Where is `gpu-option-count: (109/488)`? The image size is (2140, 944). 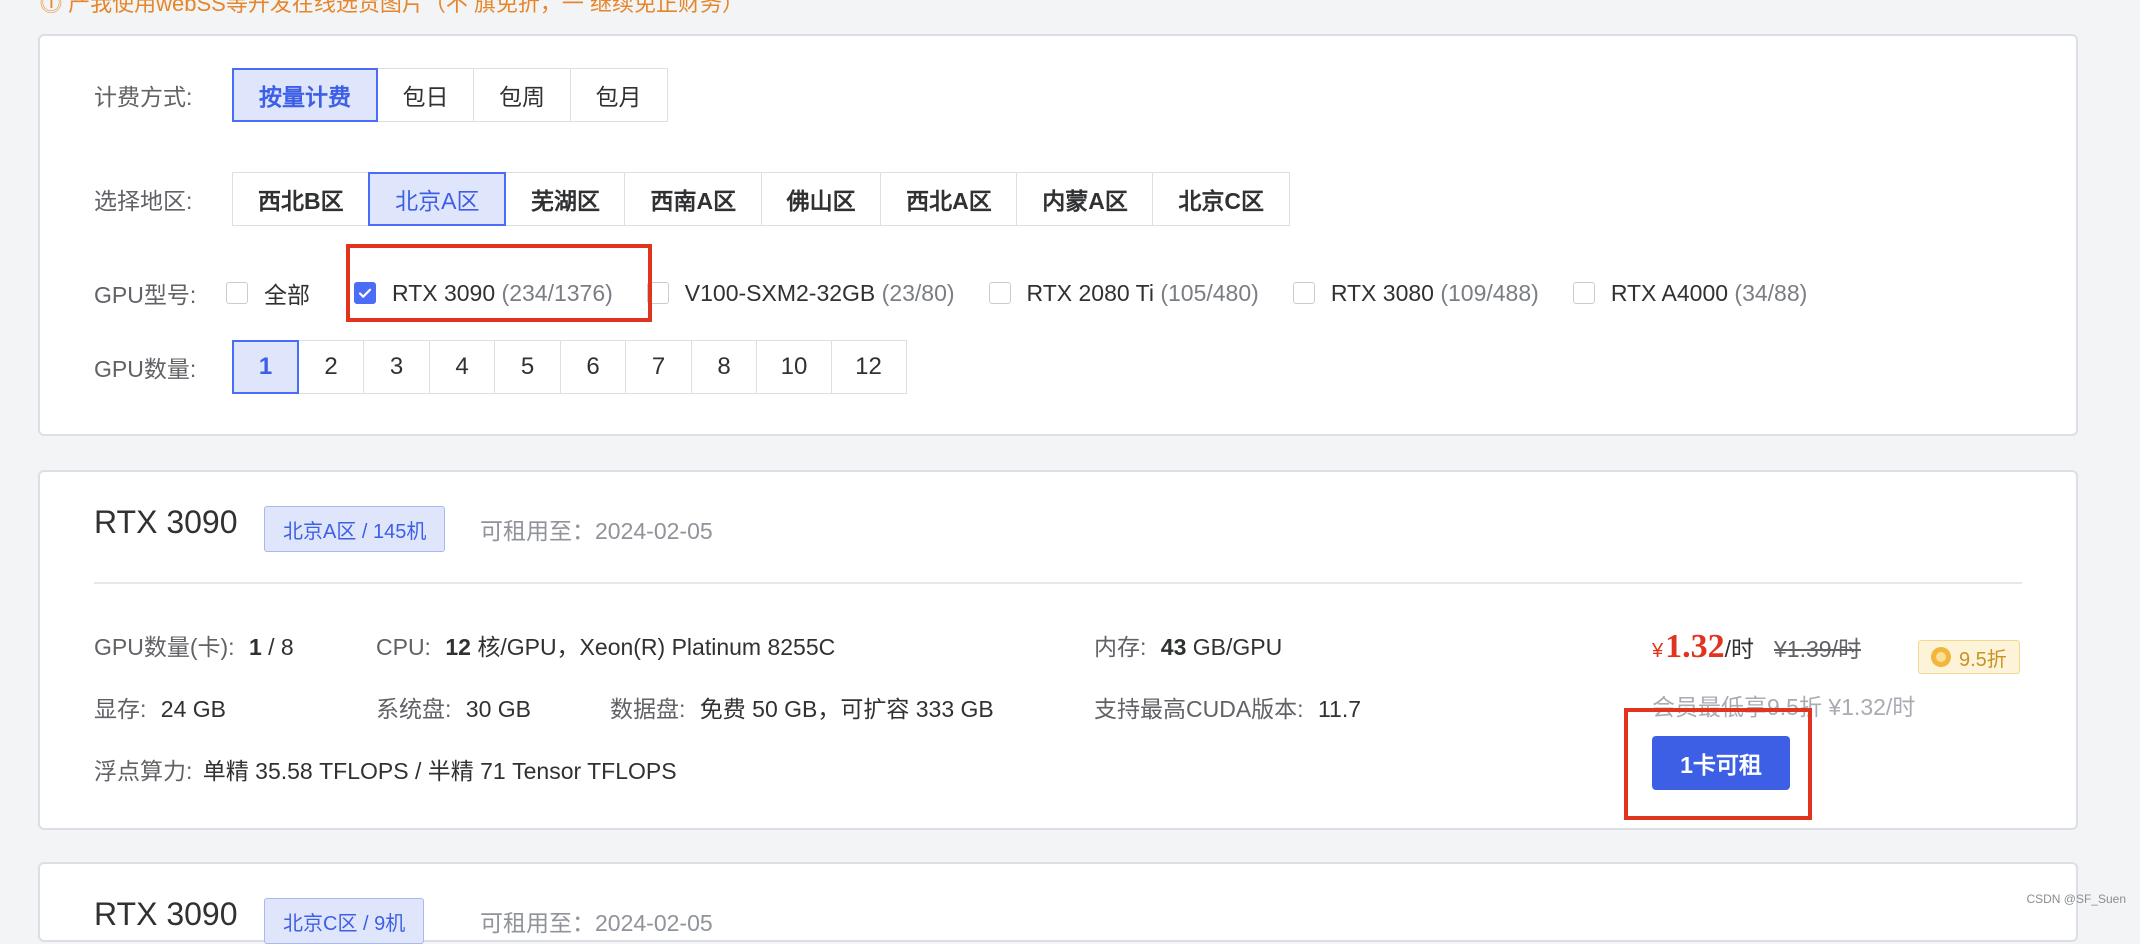 gpu-option-count: (109/488) is located at coordinates (1489, 293).